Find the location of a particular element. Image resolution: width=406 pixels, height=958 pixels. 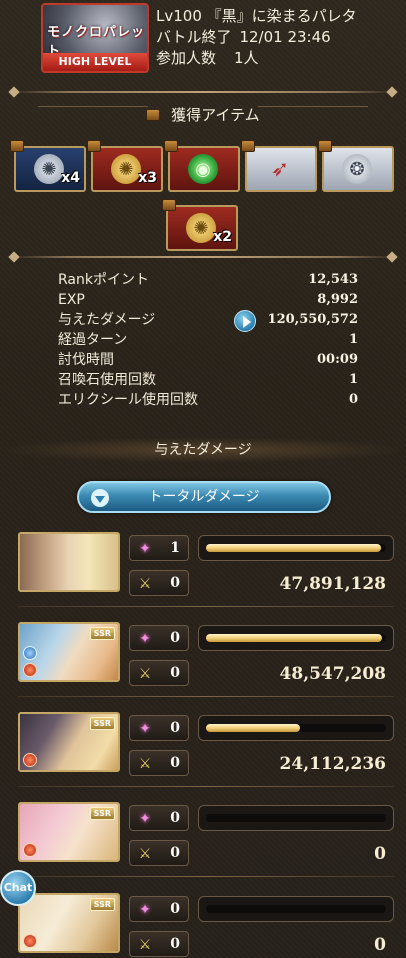

reward-item-gold-medal: ✺ x3 is located at coordinates (127, 169).